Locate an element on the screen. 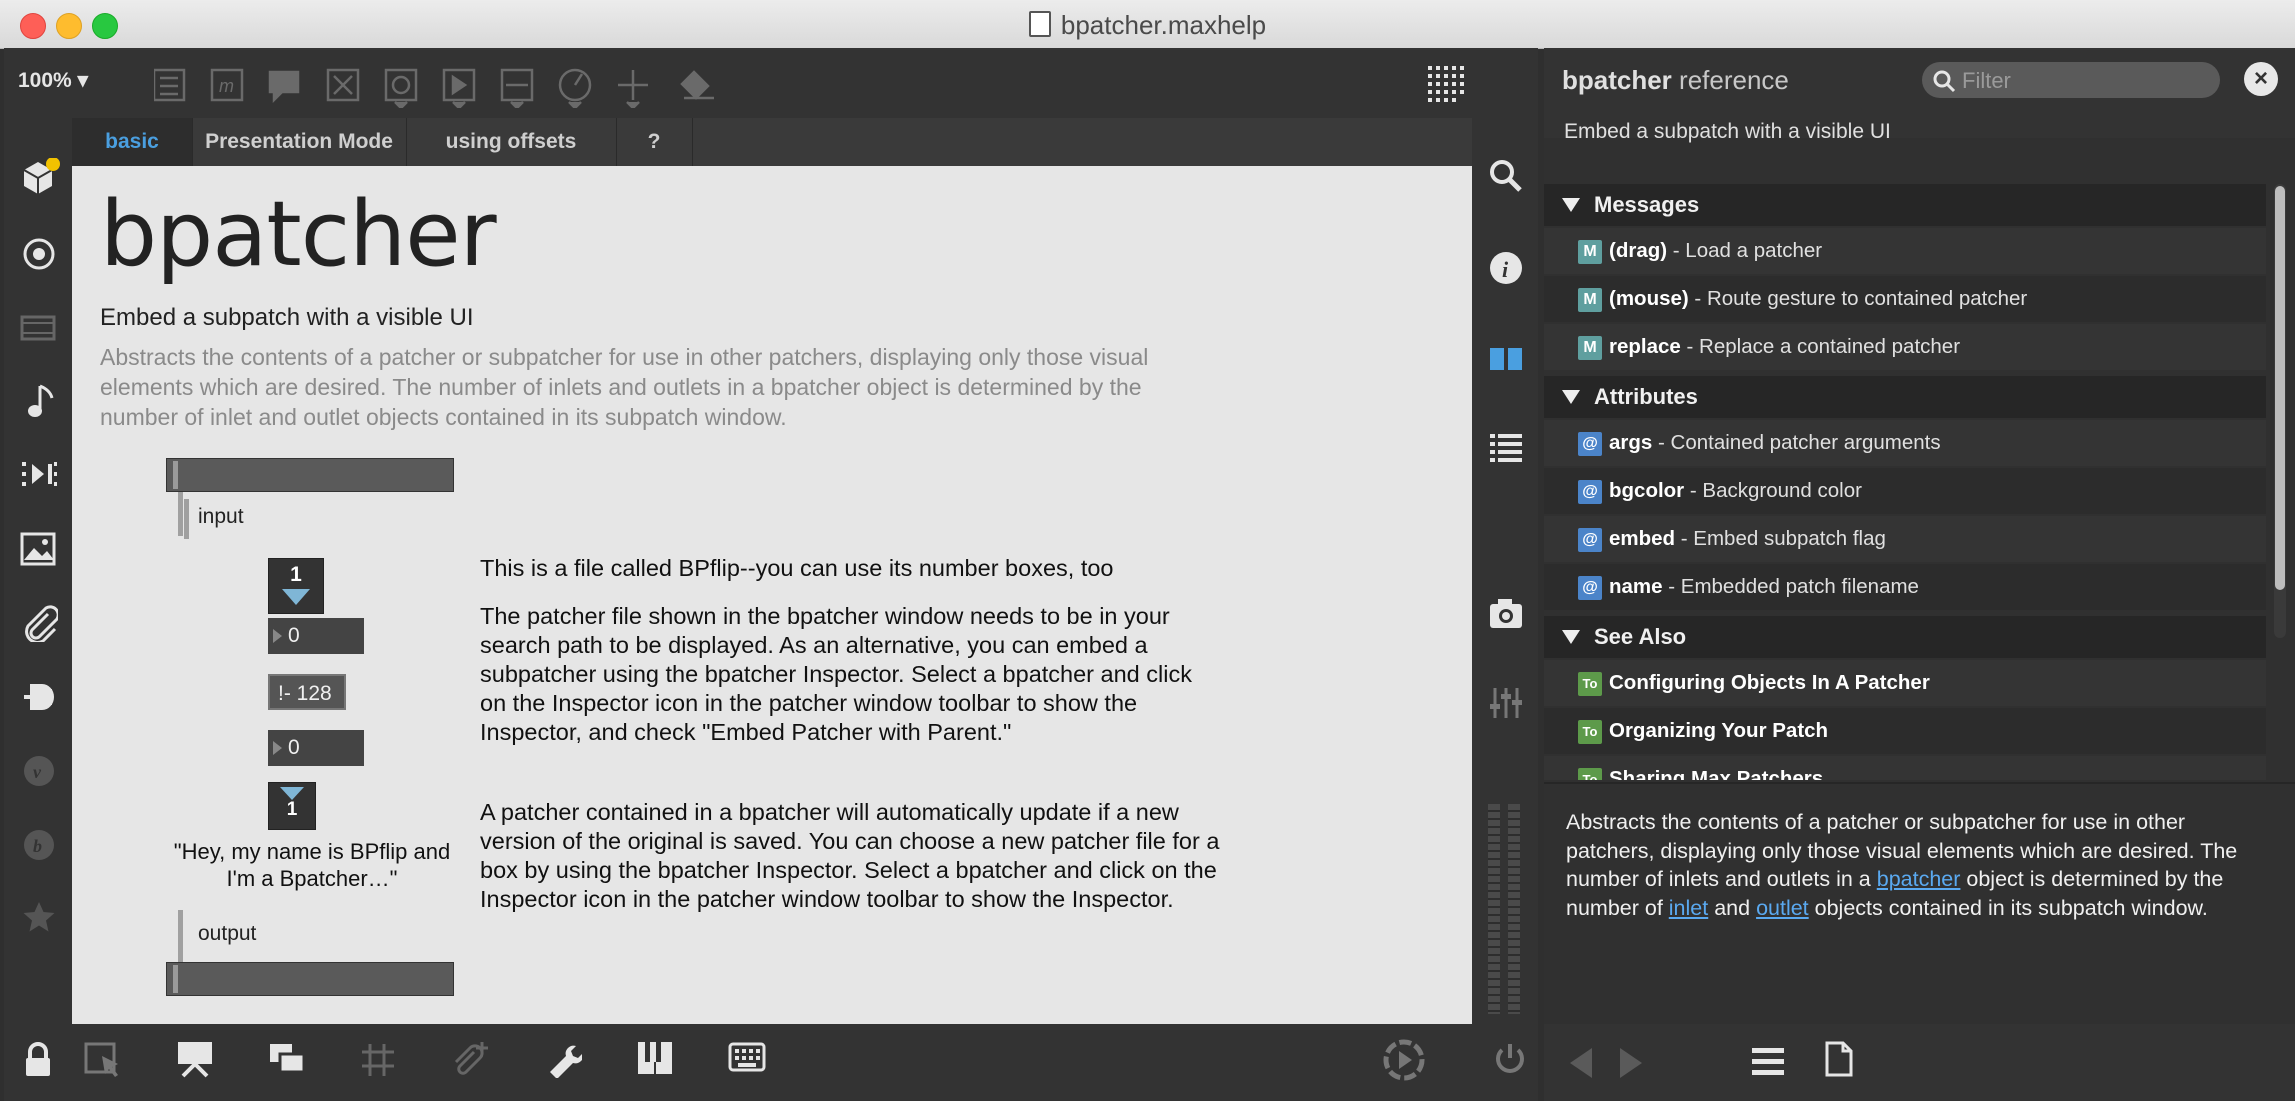  paint-bucket-icon is located at coordinates (697, 85).